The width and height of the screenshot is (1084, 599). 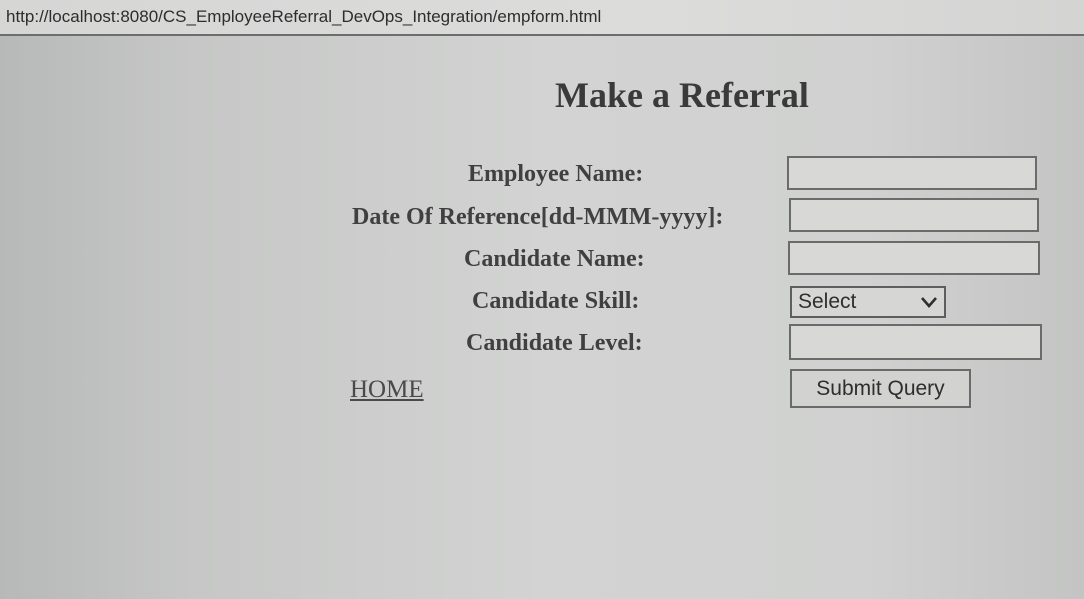 What do you see at coordinates (914, 258) in the screenshot?
I see `candidate-name-input` at bounding box center [914, 258].